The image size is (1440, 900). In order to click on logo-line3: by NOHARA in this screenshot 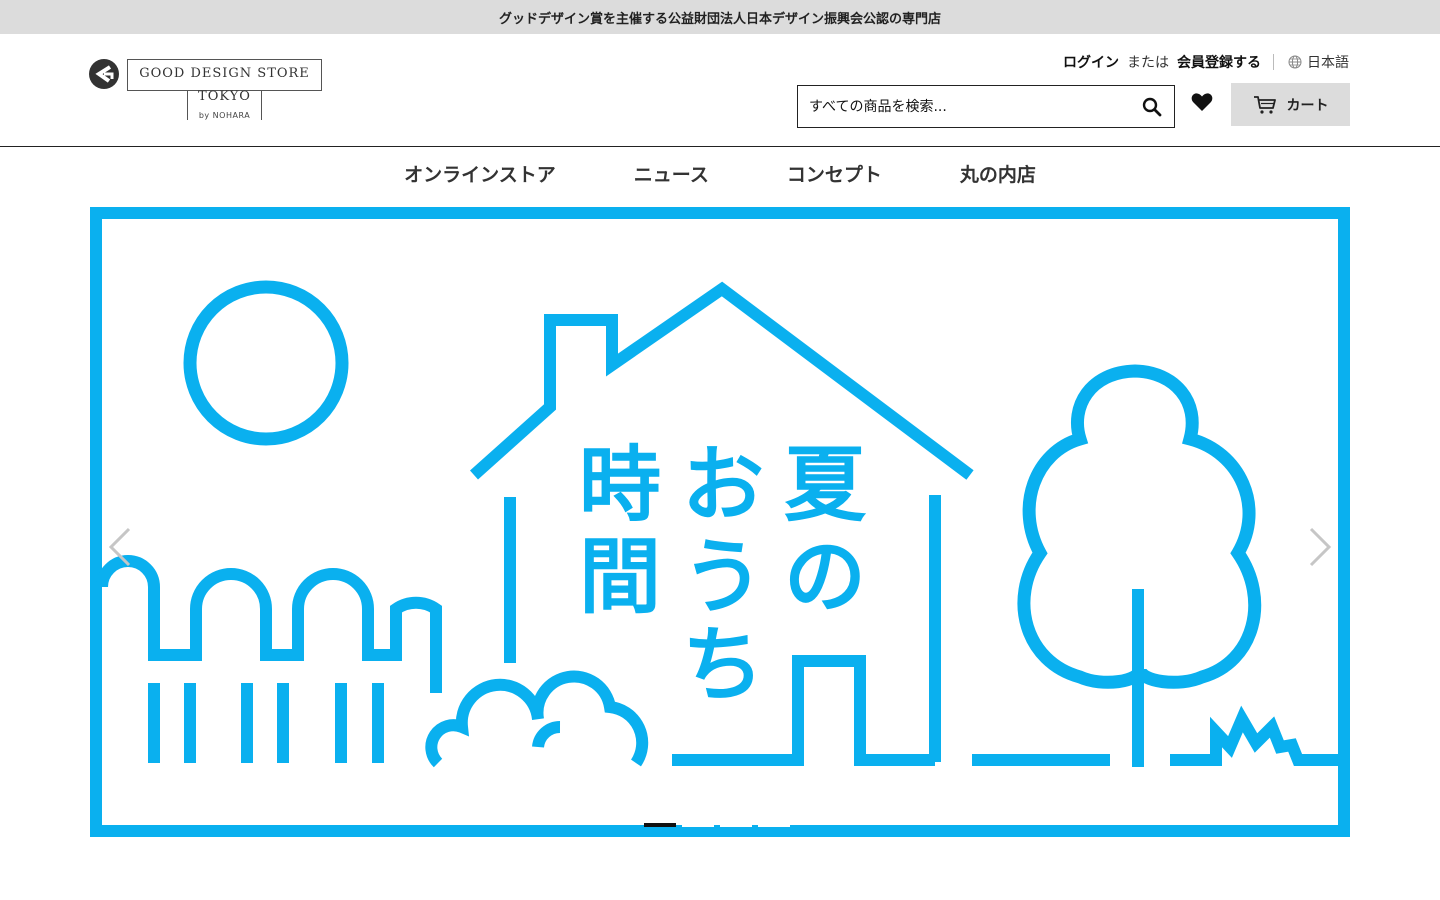, I will do `click(224, 115)`.